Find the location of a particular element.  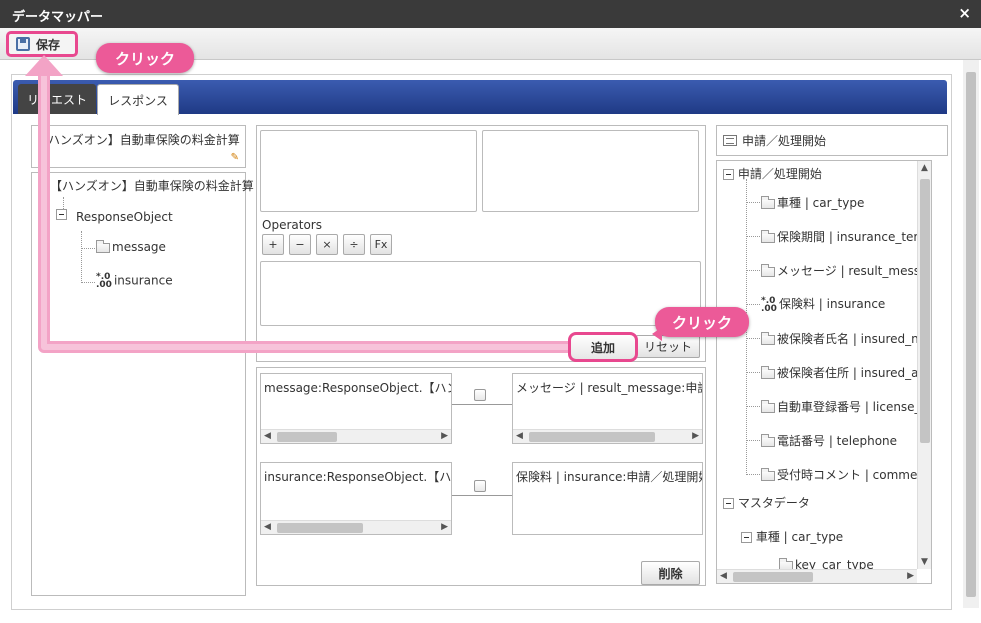

tree-node-label: 被保険者住所 | insured_address is located at coordinates (854, 373).